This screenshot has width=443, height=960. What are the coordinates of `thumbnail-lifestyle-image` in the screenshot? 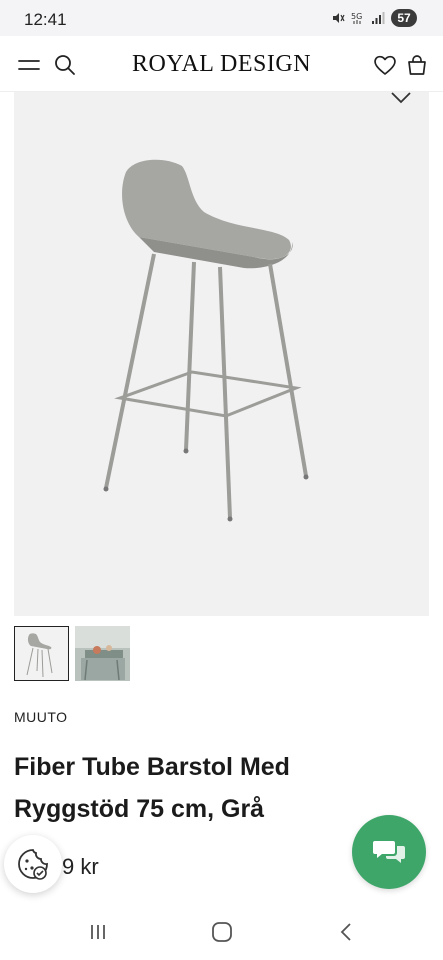 It's located at (102, 653).